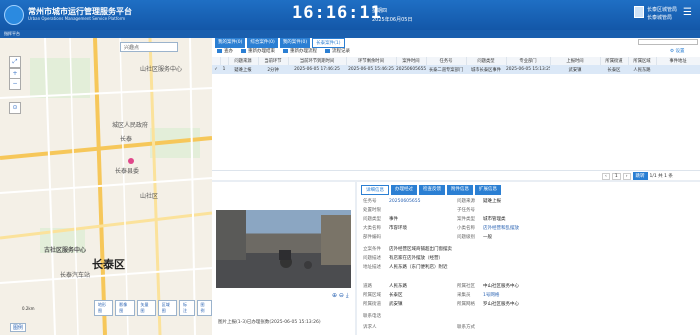  What do you see at coordinates (243, 69) in the screenshot?
I see `table-cell: 疑难上报` at bounding box center [243, 69].